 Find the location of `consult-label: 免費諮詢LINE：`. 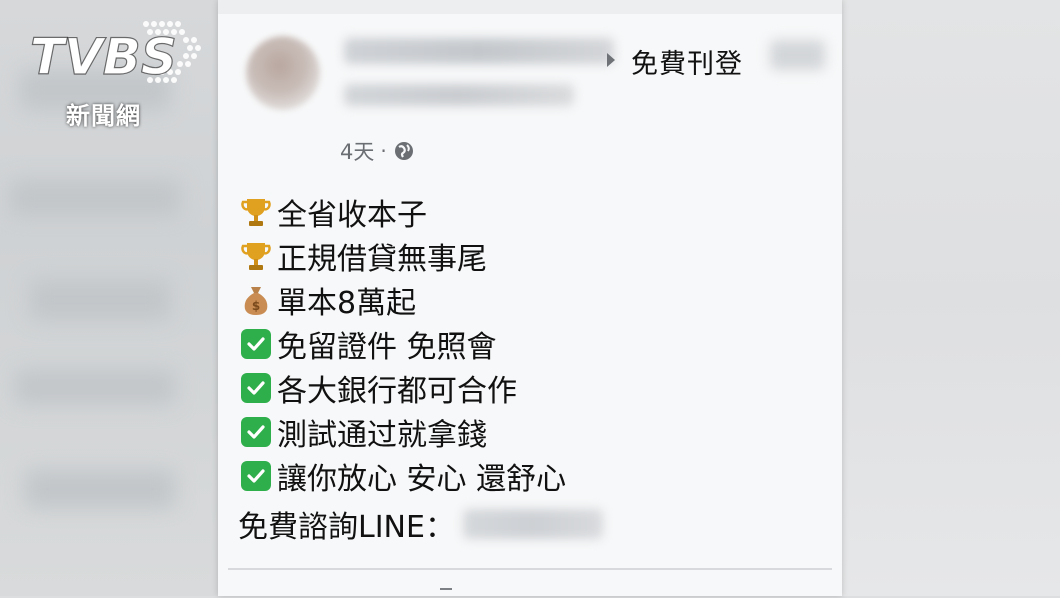

consult-label: 免費諮詢LINE： is located at coordinates (346, 527).